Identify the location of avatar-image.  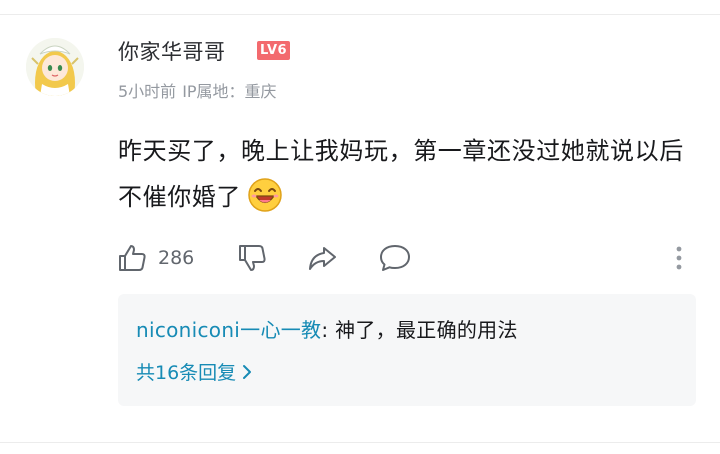
(55, 67).